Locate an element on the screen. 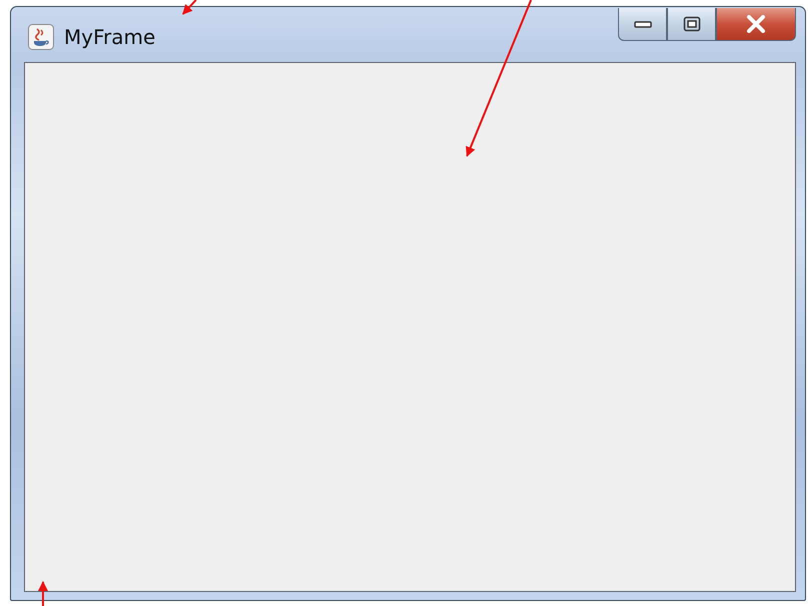  close-button is located at coordinates (756, 24).